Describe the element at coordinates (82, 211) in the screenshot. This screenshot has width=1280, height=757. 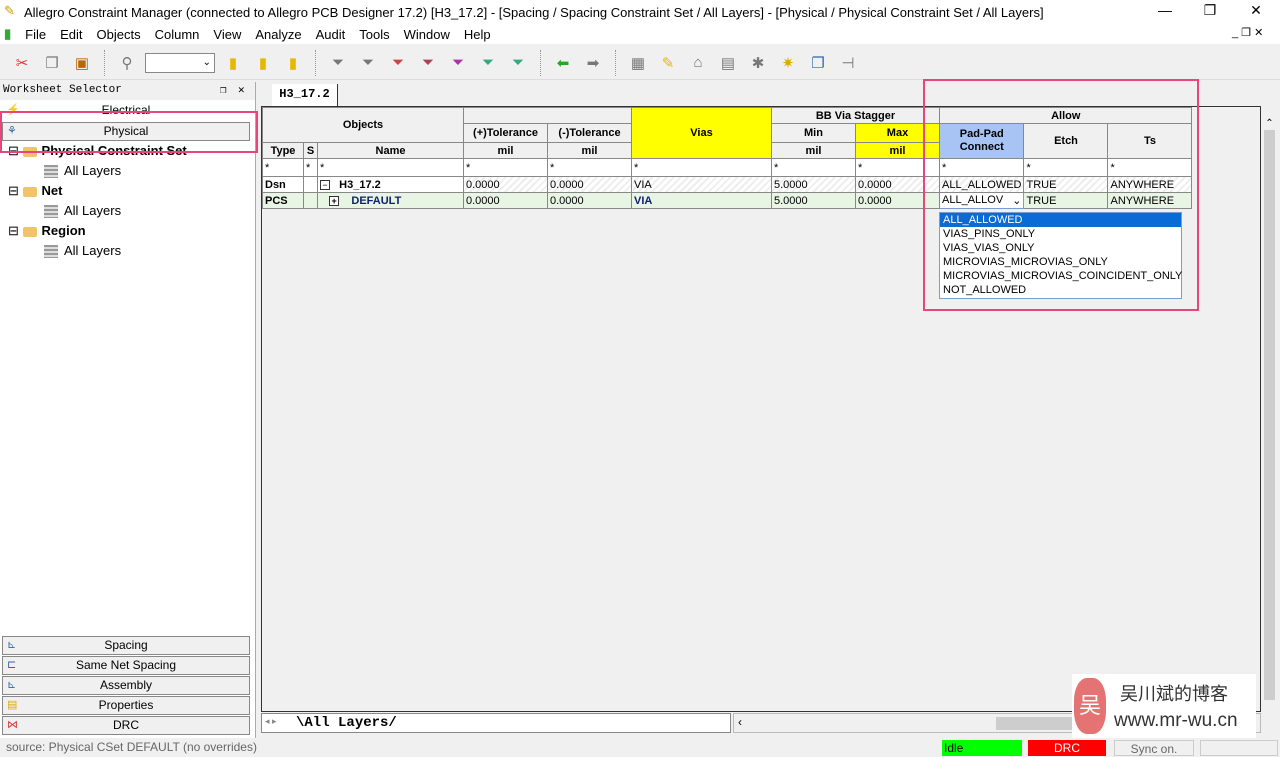
I see `tree-net-all-layers: All Layers` at that location.